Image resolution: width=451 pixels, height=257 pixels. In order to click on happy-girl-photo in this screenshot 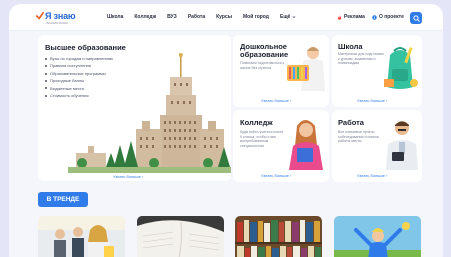, I will do `click(377, 236)`.